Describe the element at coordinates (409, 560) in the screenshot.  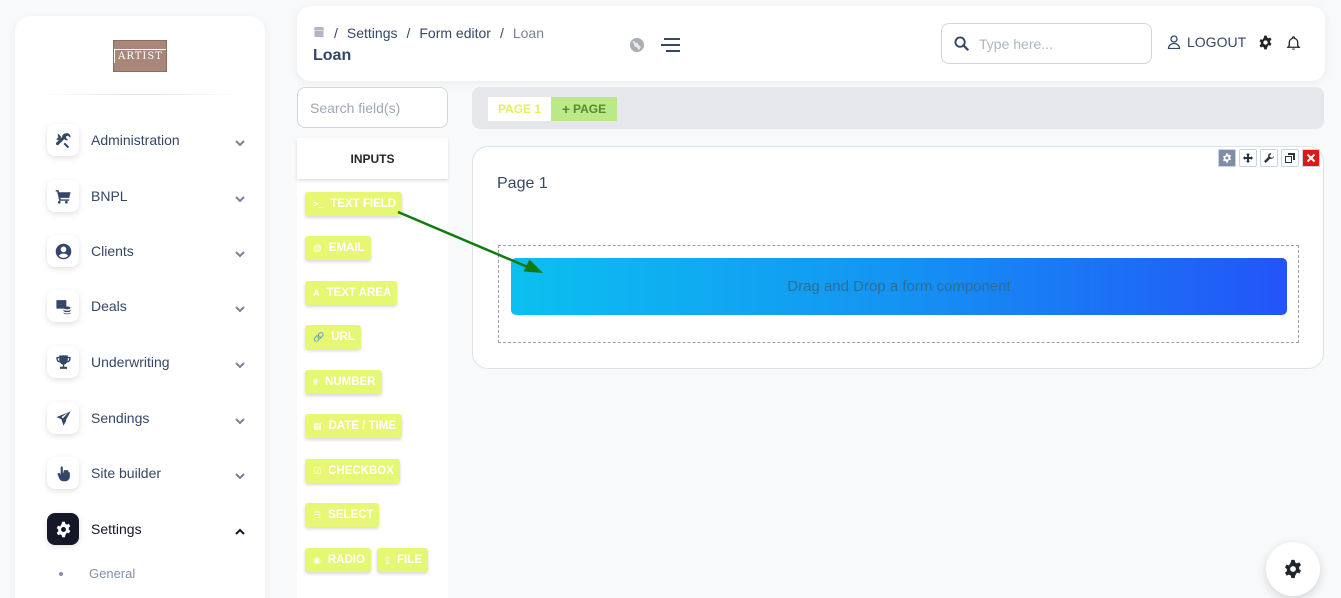
I see `component-label: FILE` at that location.